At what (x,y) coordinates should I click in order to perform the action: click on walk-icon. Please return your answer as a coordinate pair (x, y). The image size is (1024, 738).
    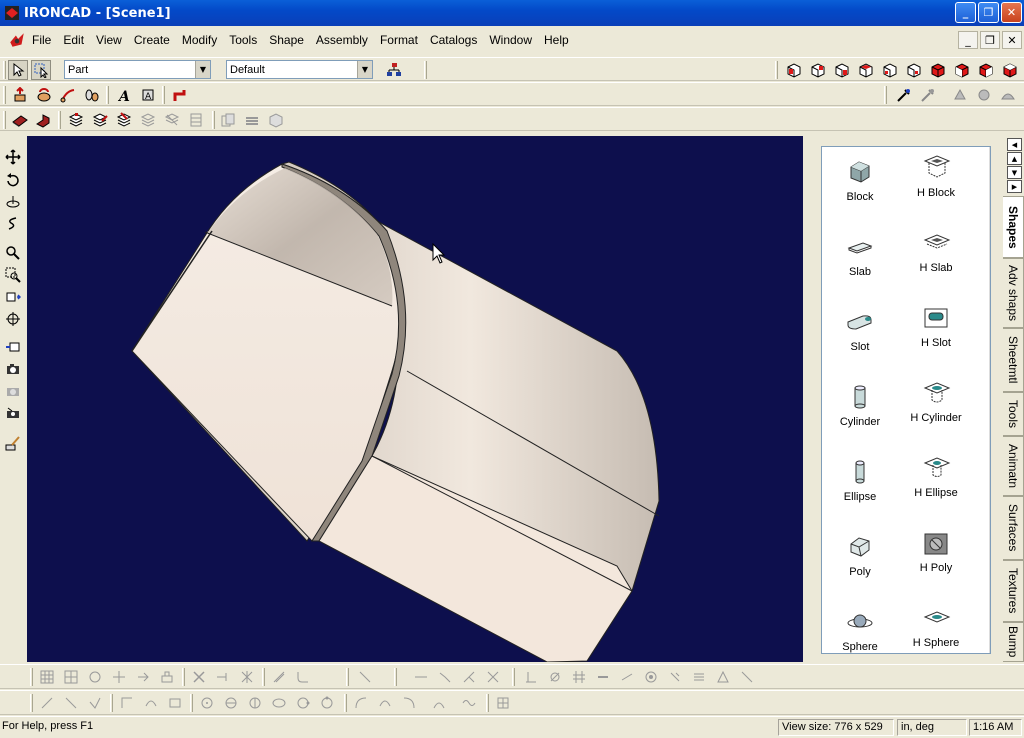
    Looking at the image, I should click on (13, 224).